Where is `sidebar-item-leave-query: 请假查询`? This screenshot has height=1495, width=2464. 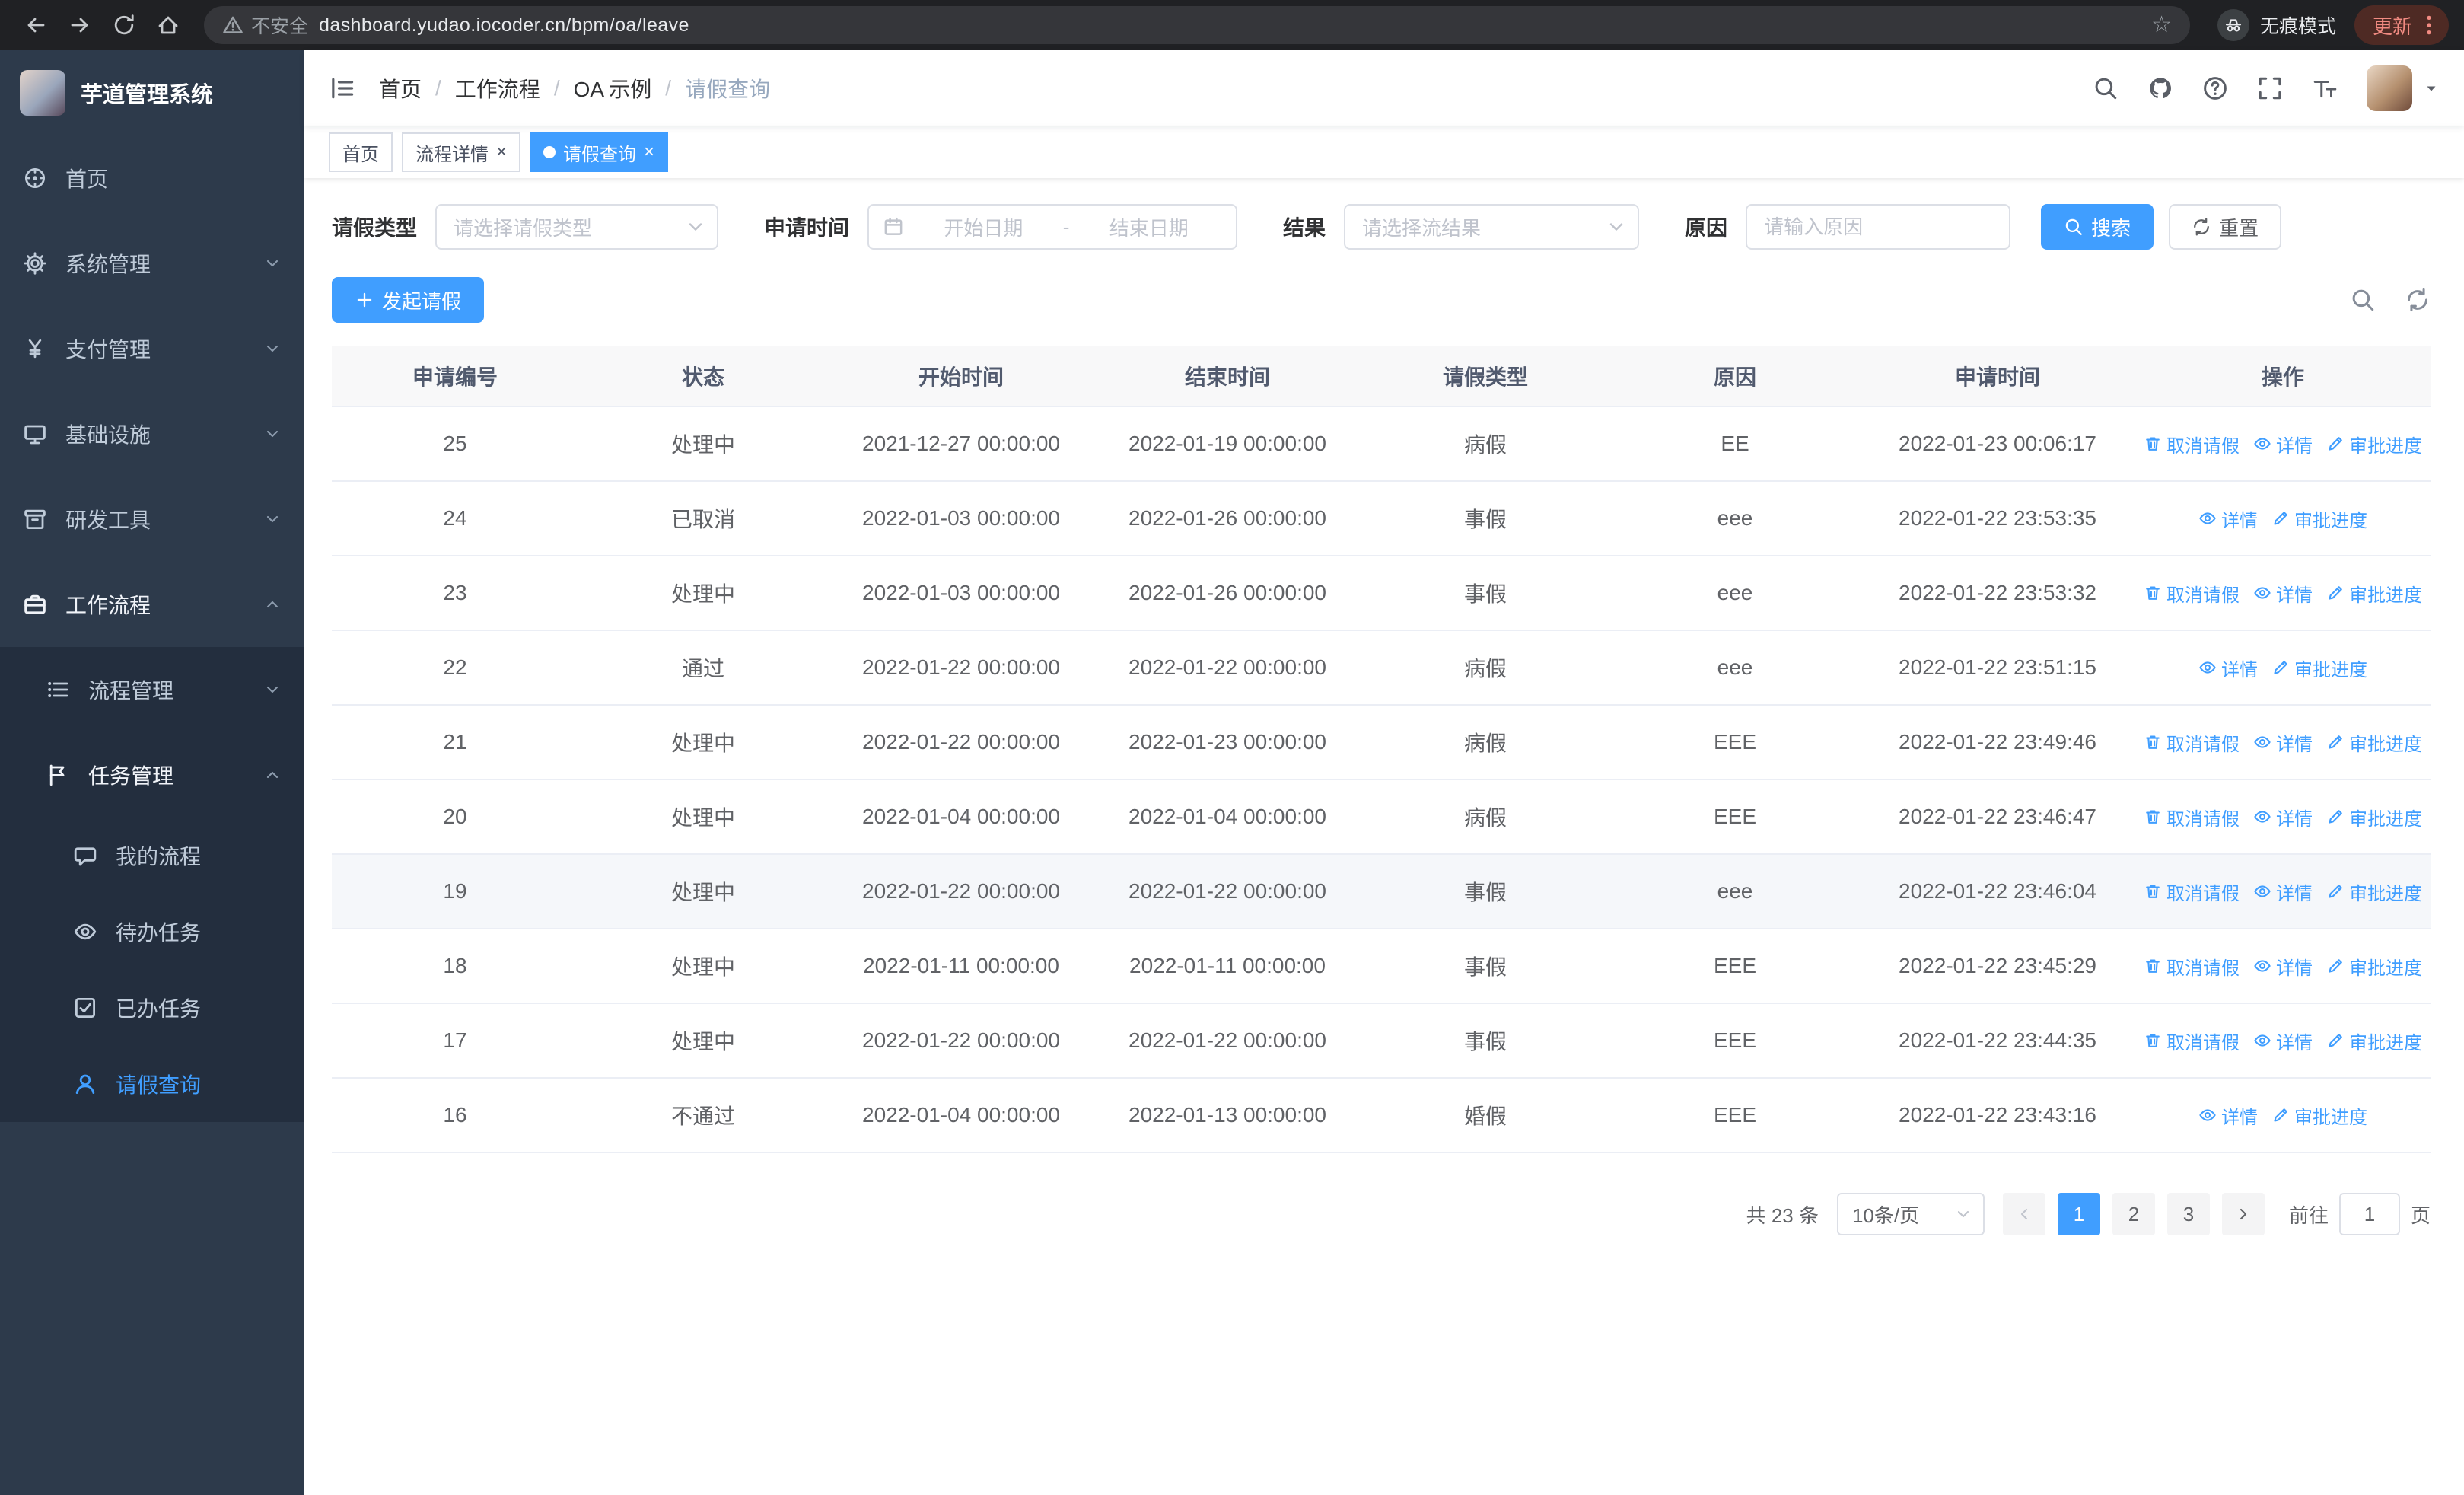 sidebar-item-leave-query: 请假查询 is located at coordinates (152, 1084).